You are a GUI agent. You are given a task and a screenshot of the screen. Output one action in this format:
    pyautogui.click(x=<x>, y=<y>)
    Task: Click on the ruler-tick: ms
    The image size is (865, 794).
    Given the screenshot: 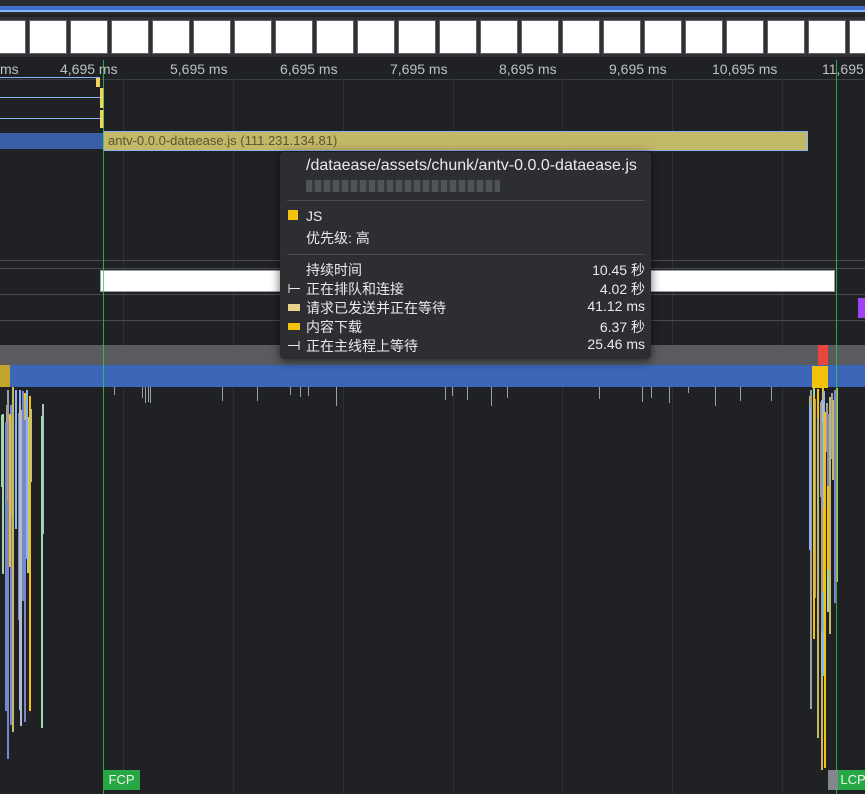 What is the action you would take?
    pyautogui.click(x=9, y=69)
    